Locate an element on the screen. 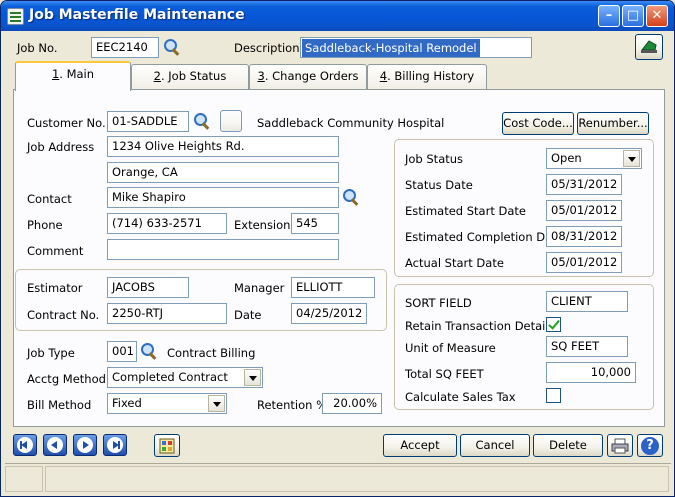 The height and width of the screenshot is (497, 675). date-input: 04/25/2012 is located at coordinates (329, 313).